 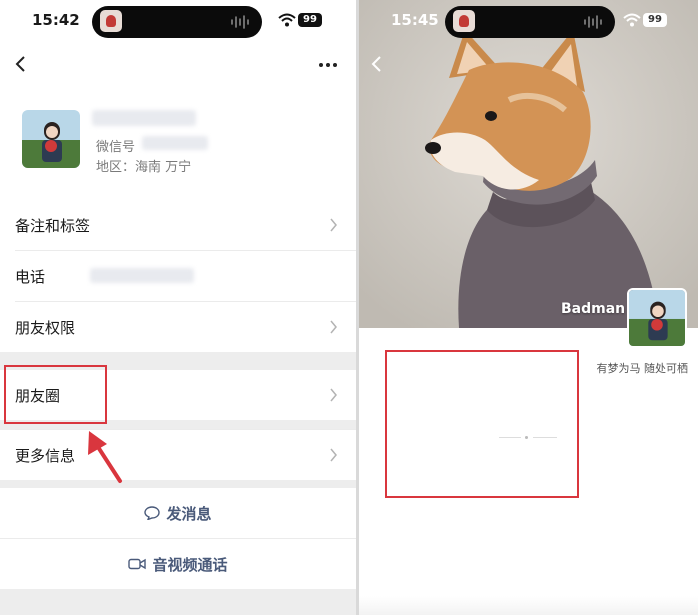 What do you see at coordinates (528, 605) in the screenshot?
I see `bottom-fade` at bounding box center [528, 605].